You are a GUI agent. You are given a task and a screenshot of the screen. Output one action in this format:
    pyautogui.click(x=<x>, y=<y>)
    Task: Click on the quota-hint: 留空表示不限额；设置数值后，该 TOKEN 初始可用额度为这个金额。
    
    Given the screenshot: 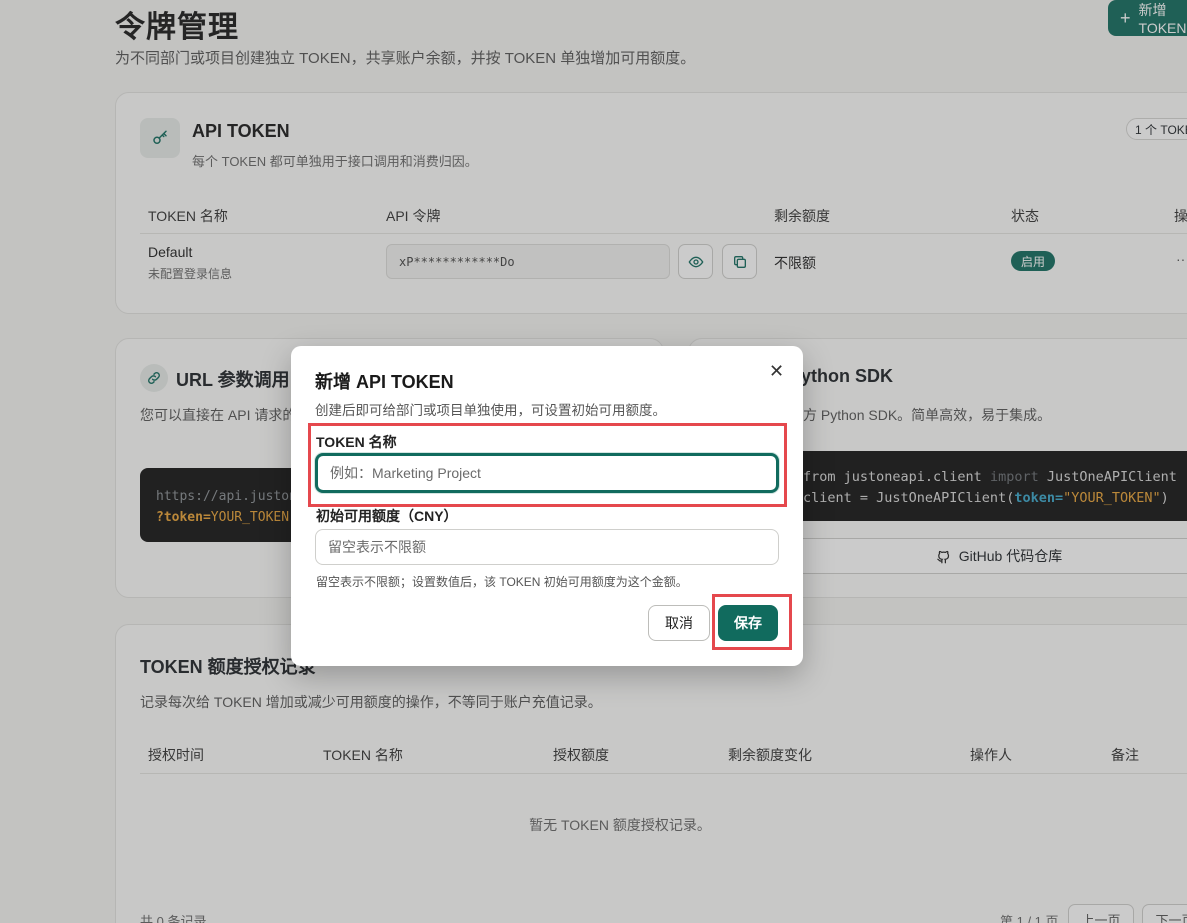 What is the action you would take?
    pyautogui.click(x=502, y=582)
    